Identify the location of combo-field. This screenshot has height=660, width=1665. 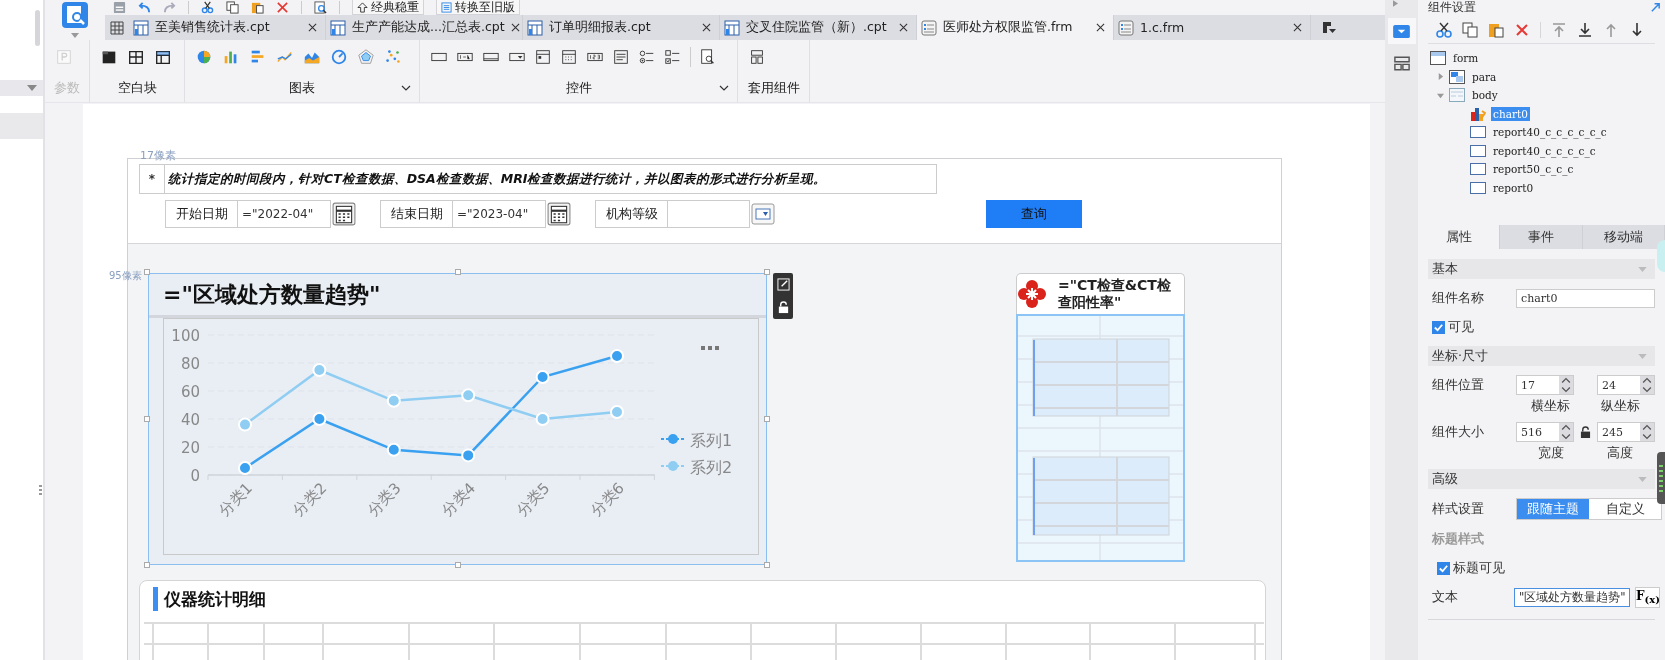
(709, 214).